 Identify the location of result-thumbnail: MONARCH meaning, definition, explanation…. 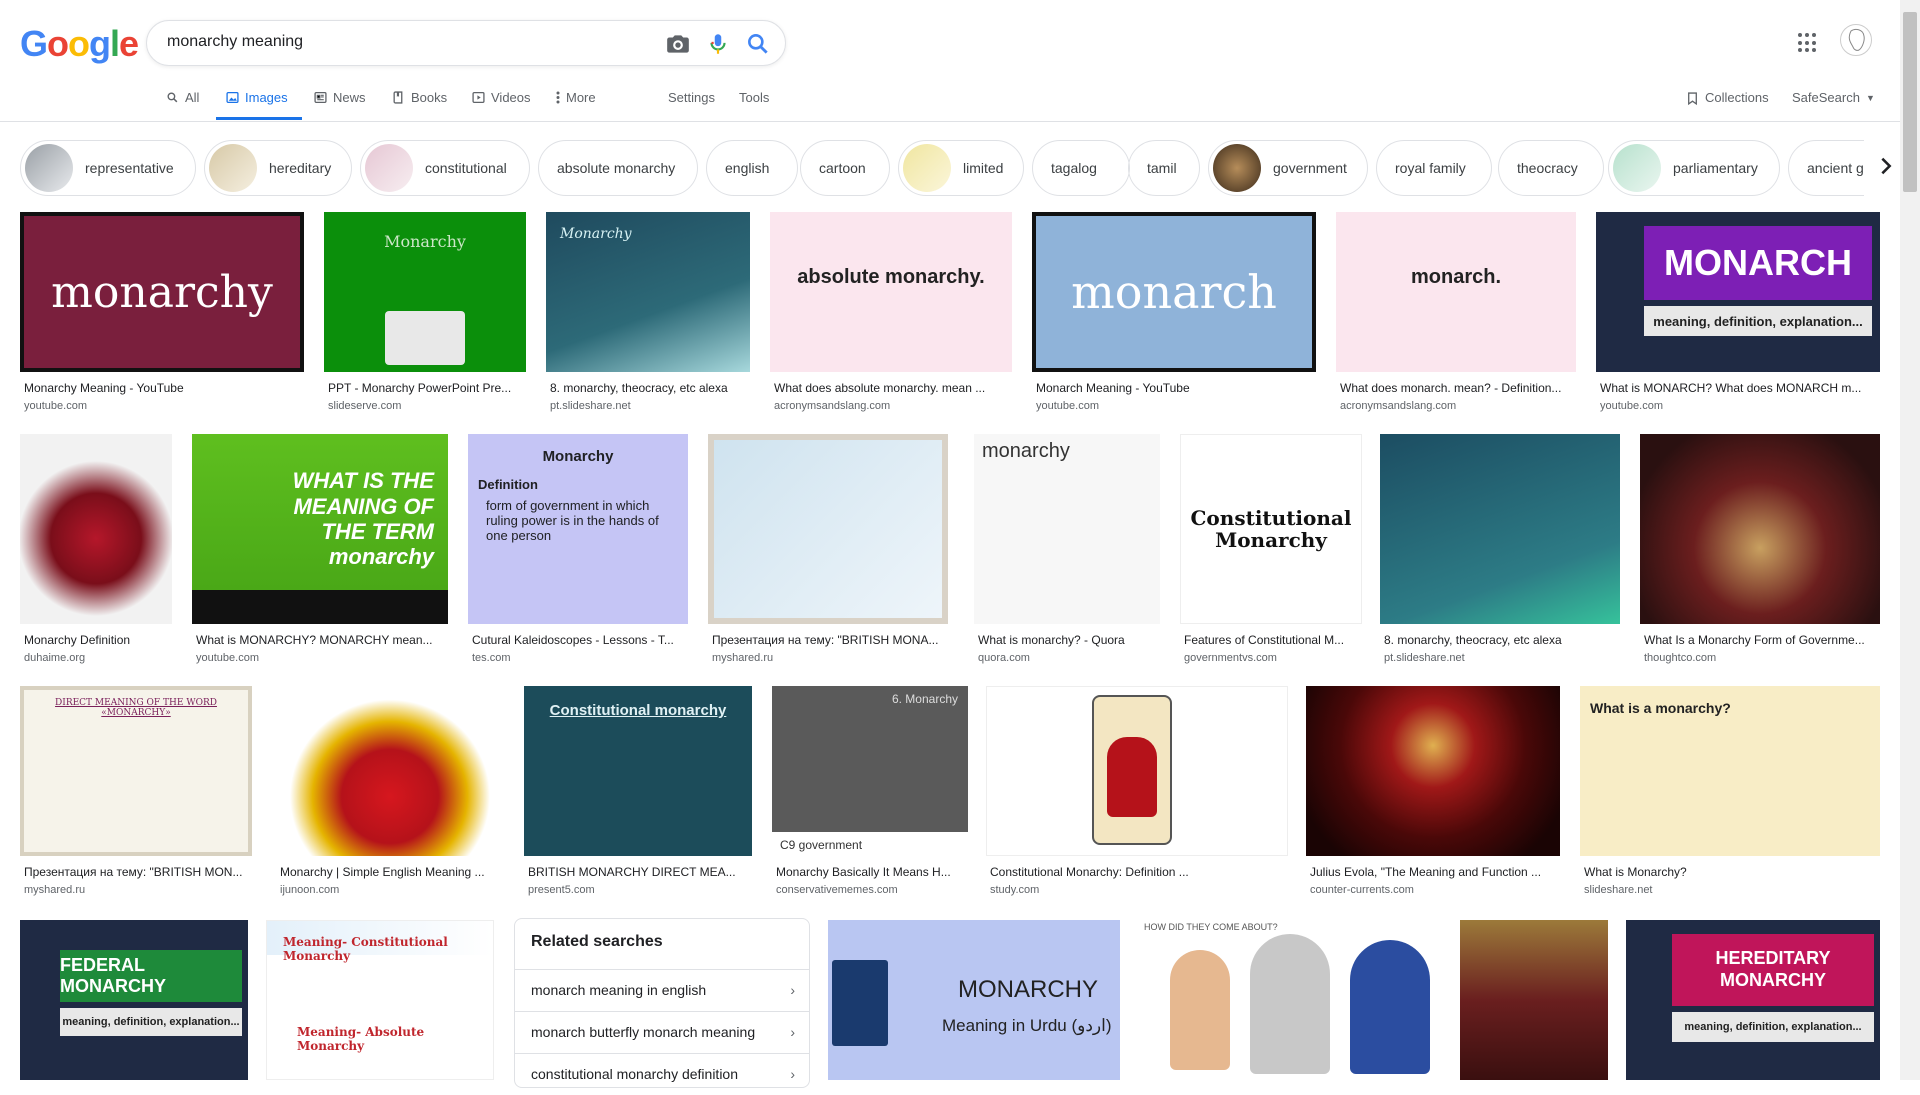
(1738, 292).